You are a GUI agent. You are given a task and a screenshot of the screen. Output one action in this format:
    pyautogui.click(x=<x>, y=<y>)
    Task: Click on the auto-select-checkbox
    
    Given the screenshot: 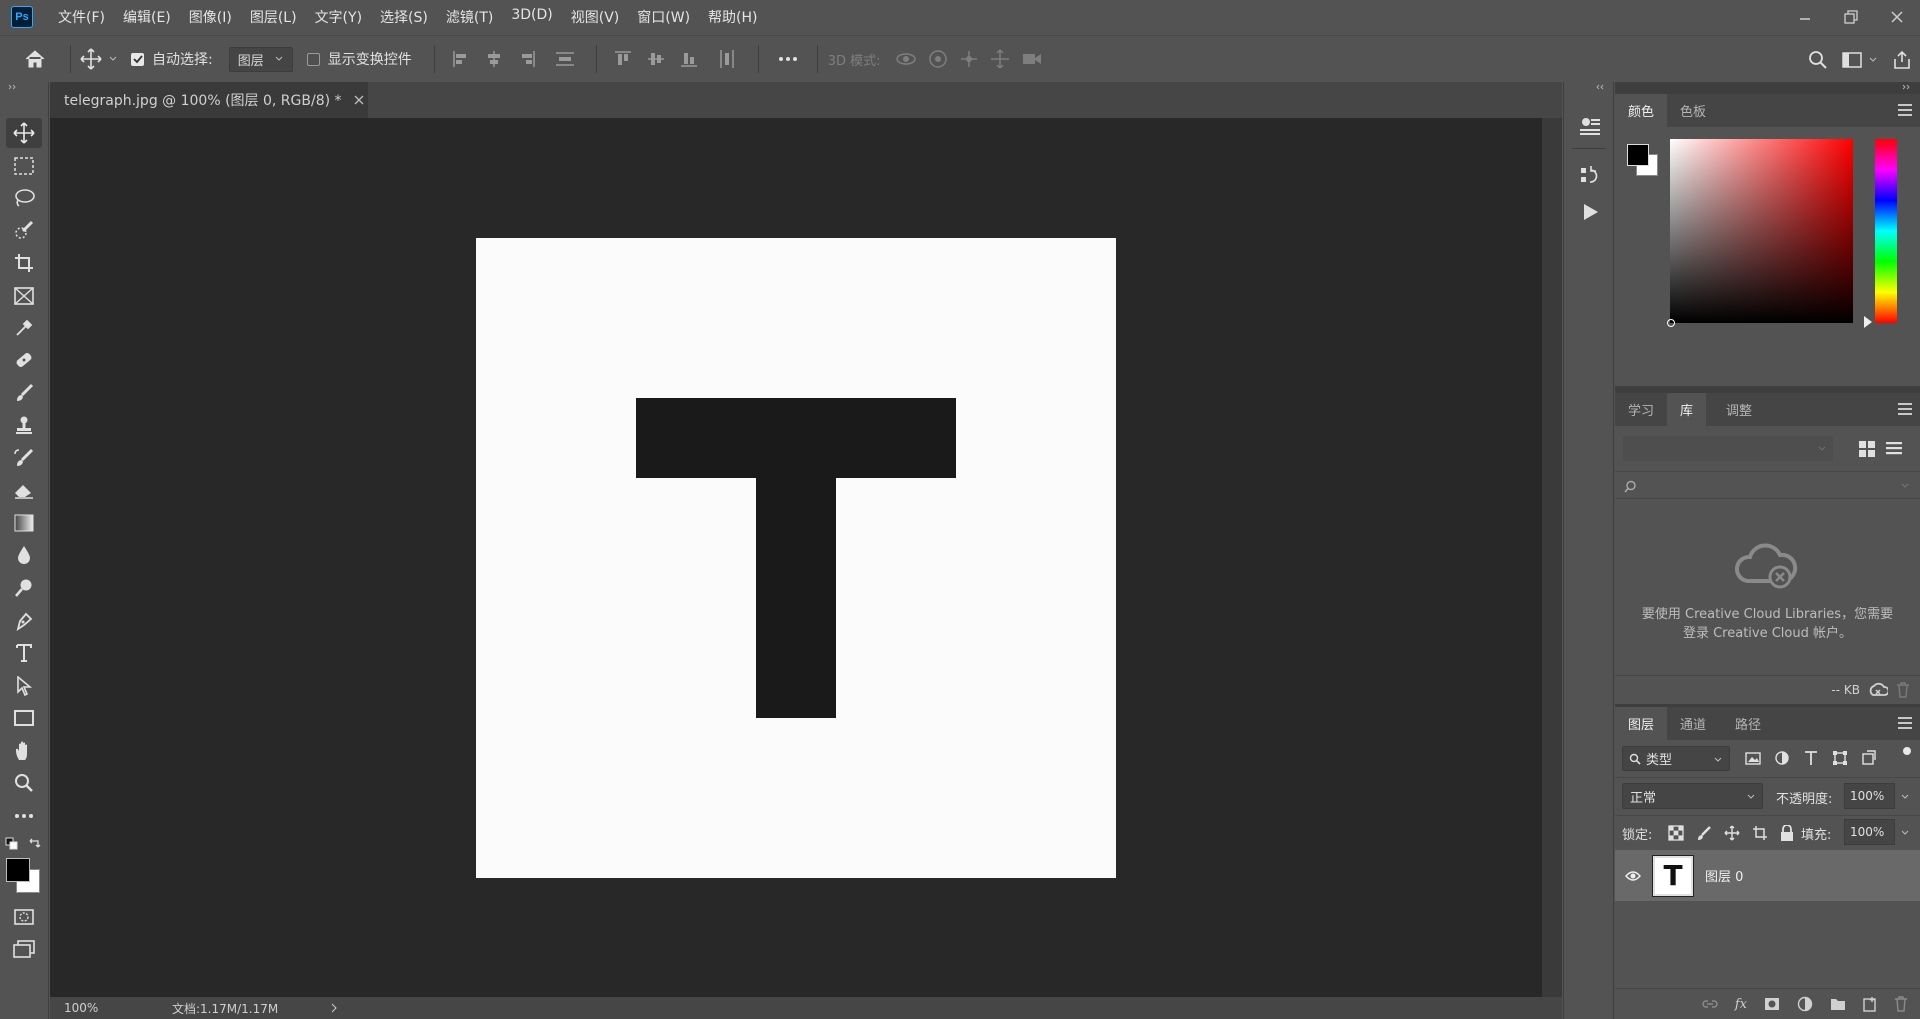 What is the action you would take?
    pyautogui.click(x=137, y=59)
    